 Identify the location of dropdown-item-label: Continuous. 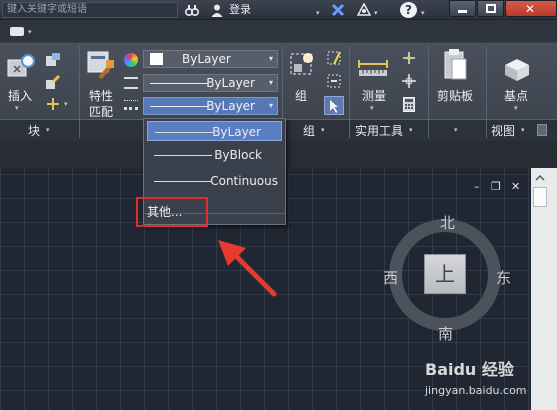
(244, 181).